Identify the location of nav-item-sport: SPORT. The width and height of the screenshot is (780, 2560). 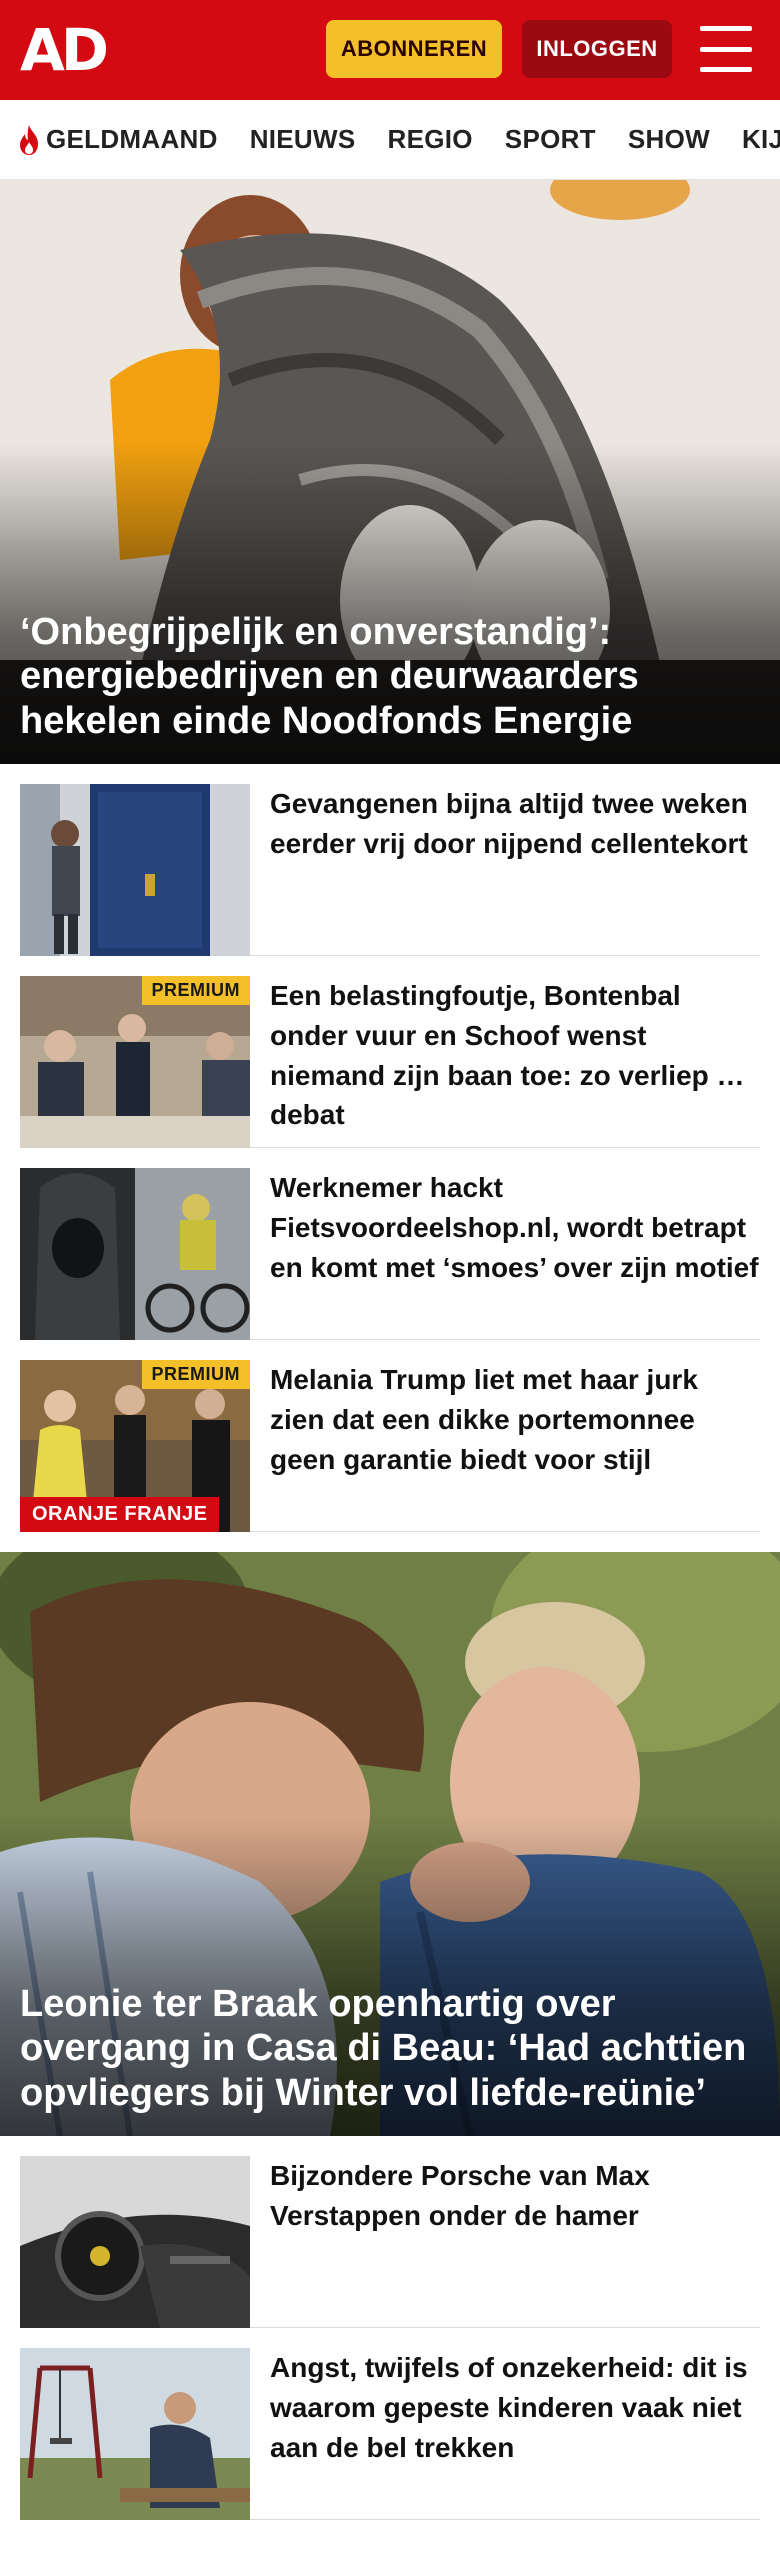
(550, 139).